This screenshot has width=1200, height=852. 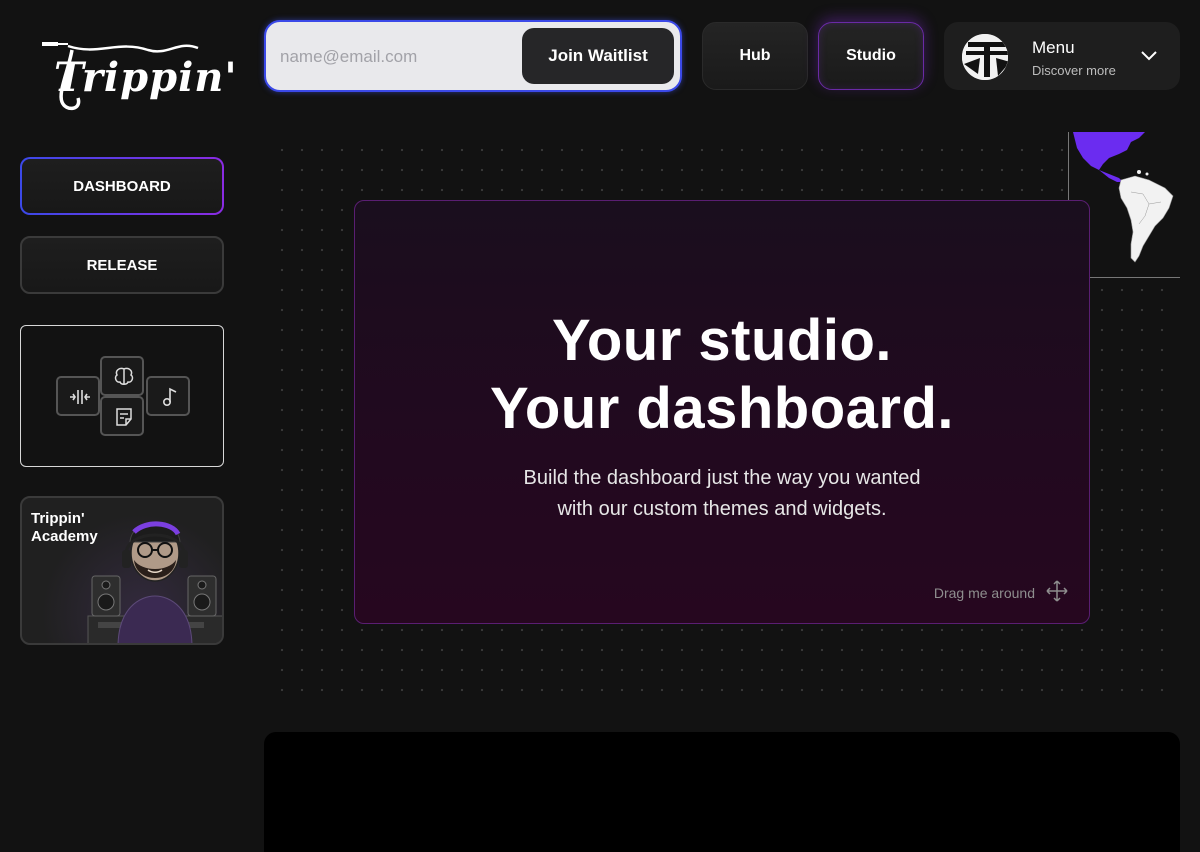 I want to click on menu-dropdown: Menu Discover more, so click(x=1062, y=56).